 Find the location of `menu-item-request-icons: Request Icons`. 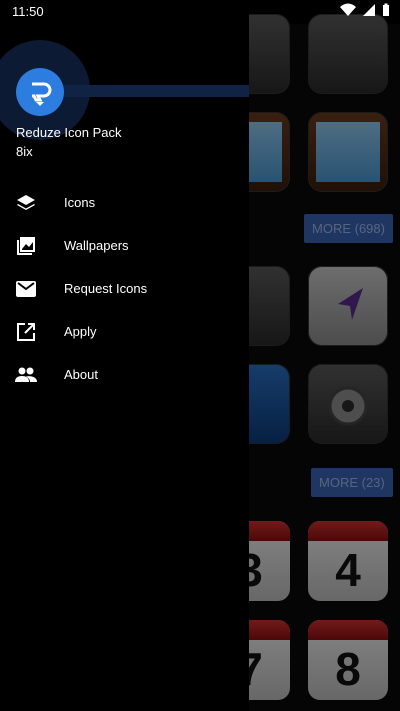

menu-item-request-icons: Request Icons is located at coordinates (124, 288).